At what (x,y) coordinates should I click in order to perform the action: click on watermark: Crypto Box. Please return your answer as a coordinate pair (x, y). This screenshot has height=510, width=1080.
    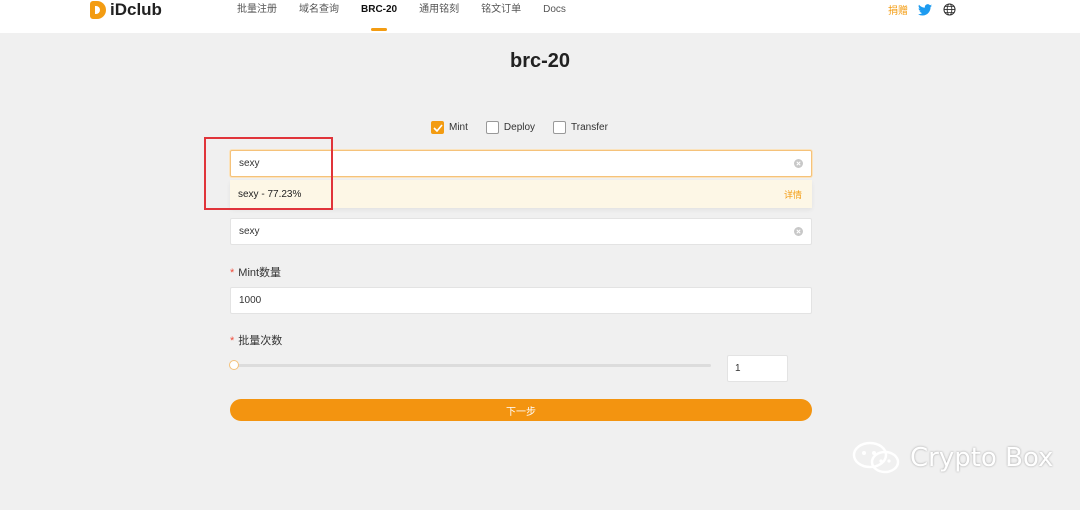
    Looking at the image, I should click on (952, 458).